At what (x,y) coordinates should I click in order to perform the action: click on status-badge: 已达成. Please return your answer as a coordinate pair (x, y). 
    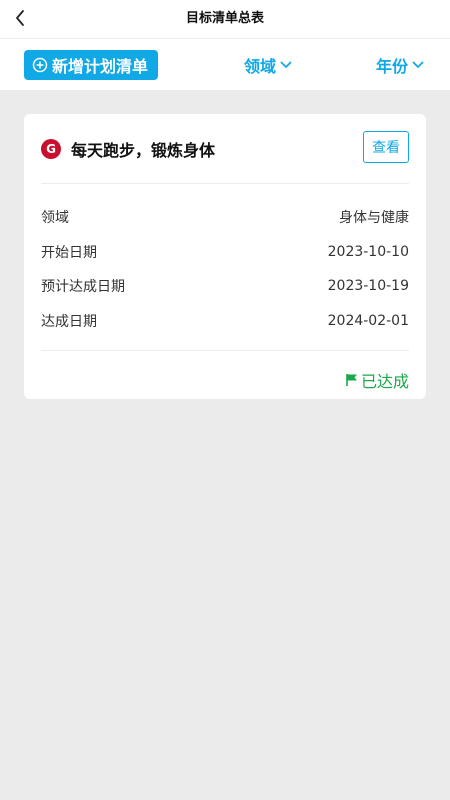
    Looking at the image, I should click on (225, 380).